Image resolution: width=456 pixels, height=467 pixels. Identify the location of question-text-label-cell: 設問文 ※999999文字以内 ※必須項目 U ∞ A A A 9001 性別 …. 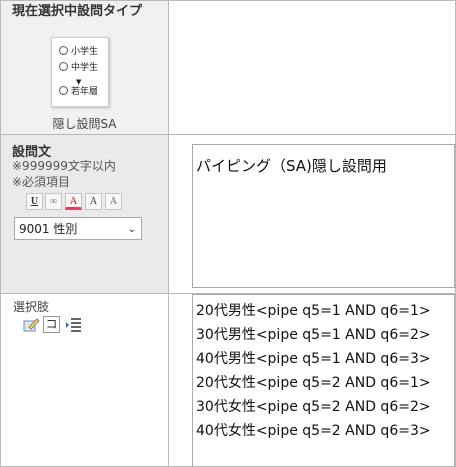
(85, 214).